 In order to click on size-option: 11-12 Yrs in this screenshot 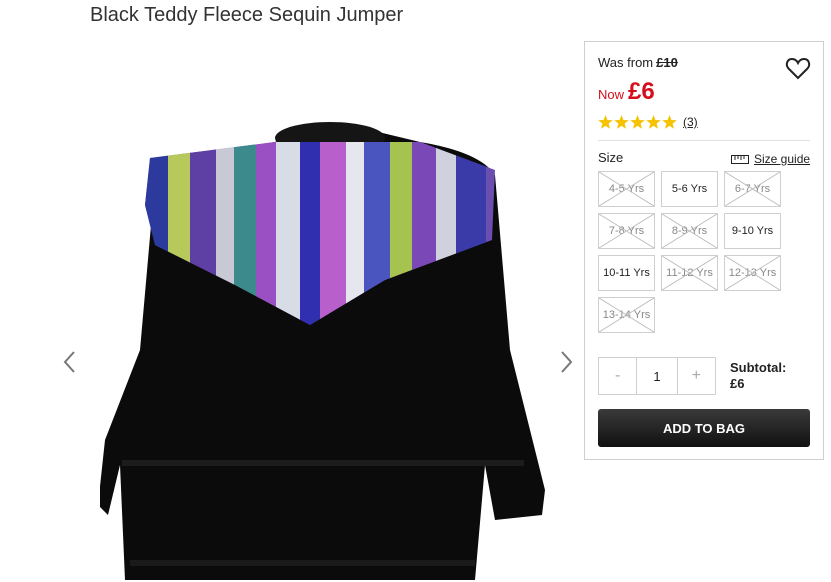, I will do `click(689, 273)`.